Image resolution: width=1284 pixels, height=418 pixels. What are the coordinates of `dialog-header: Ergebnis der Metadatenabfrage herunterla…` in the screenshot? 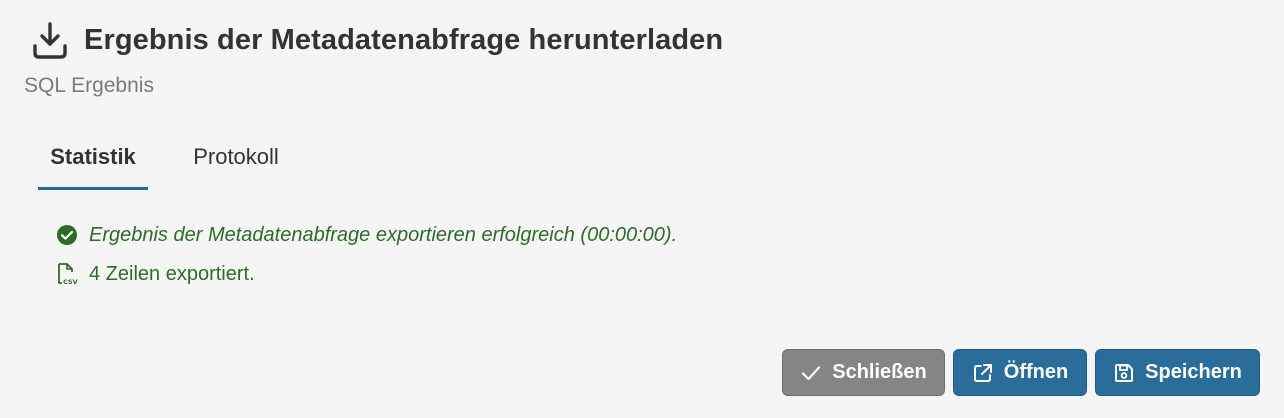 It's located at (376, 40).